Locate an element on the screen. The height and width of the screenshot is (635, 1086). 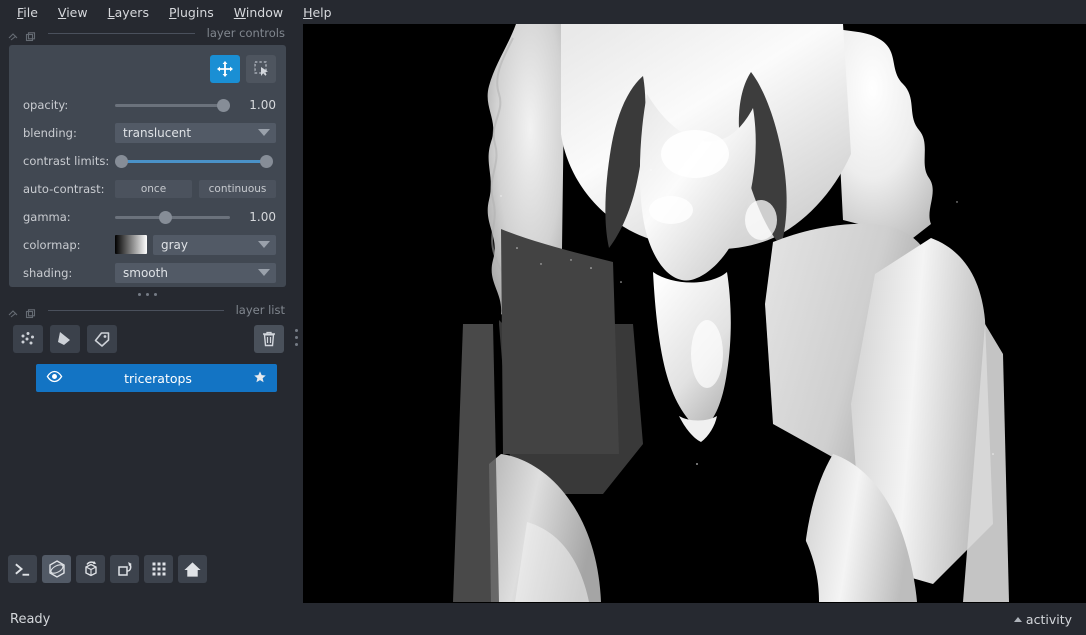
contrast-limits-slider is located at coordinates (194, 161).